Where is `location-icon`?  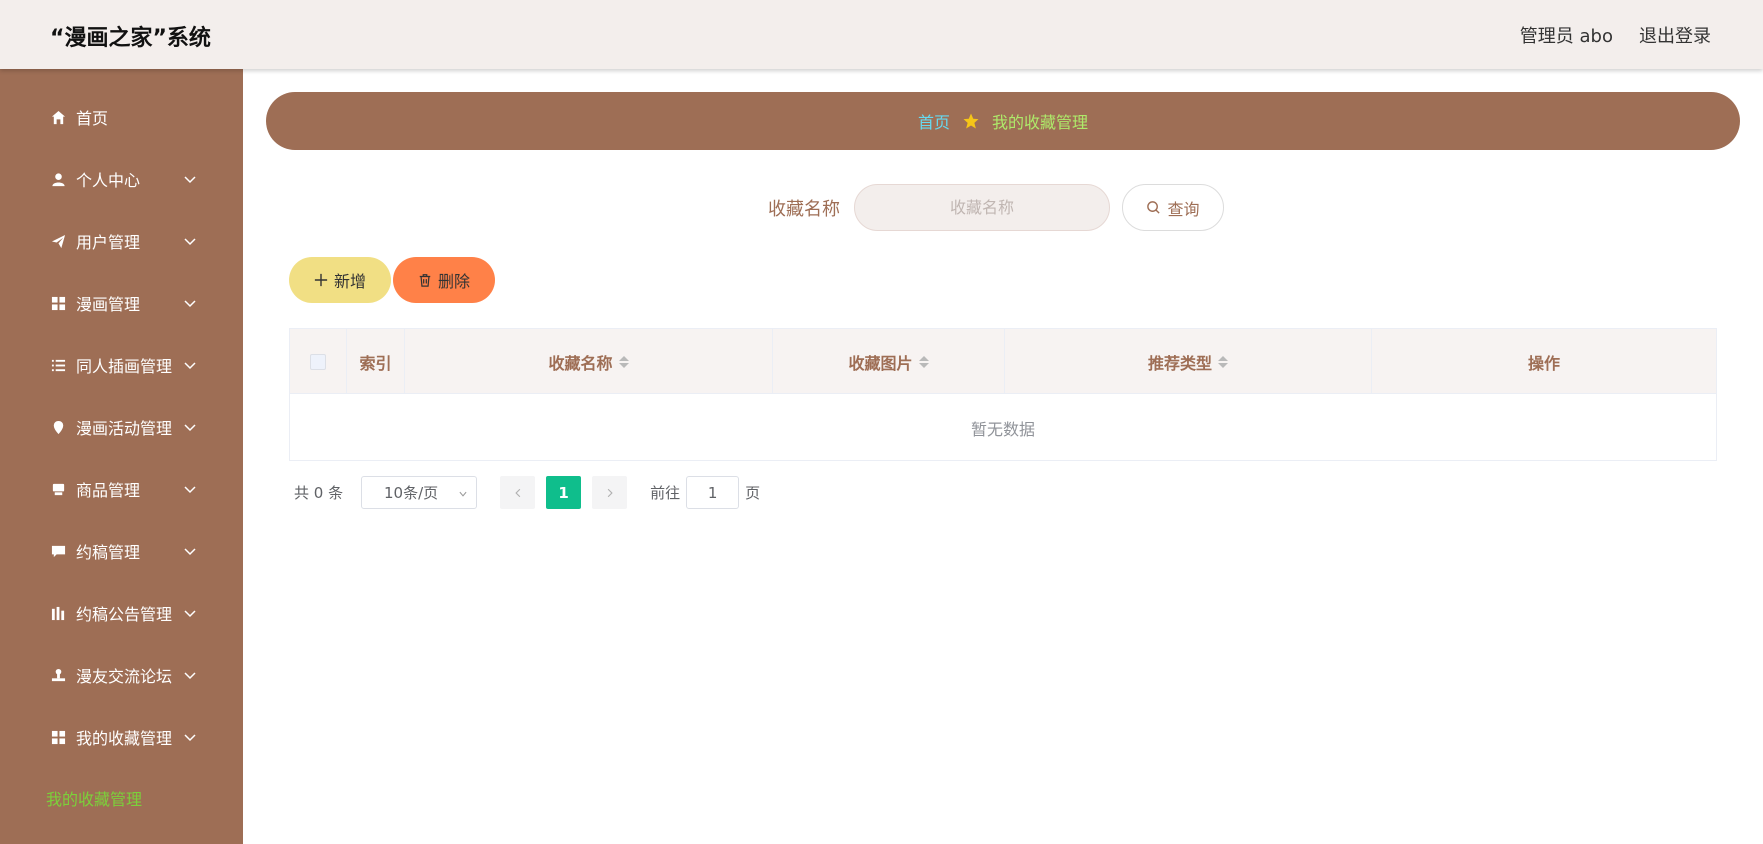 location-icon is located at coordinates (58, 427).